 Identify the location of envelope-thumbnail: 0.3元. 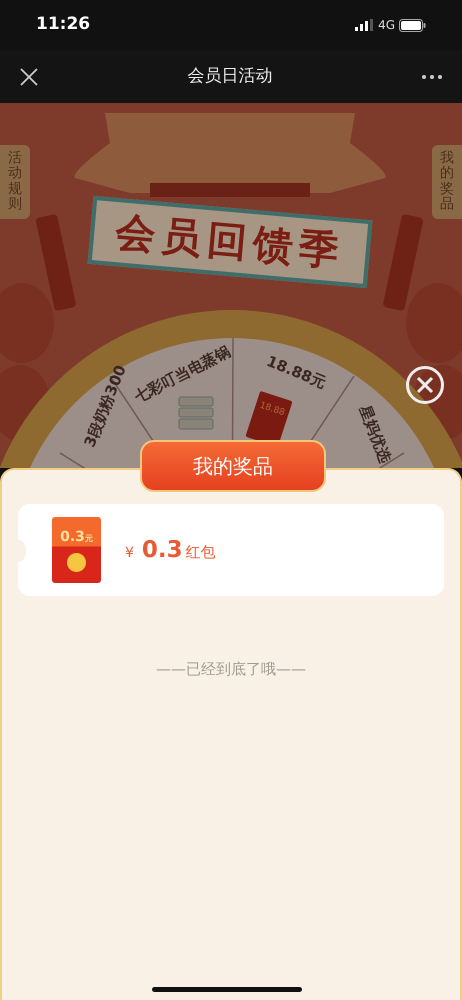
(76, 550).